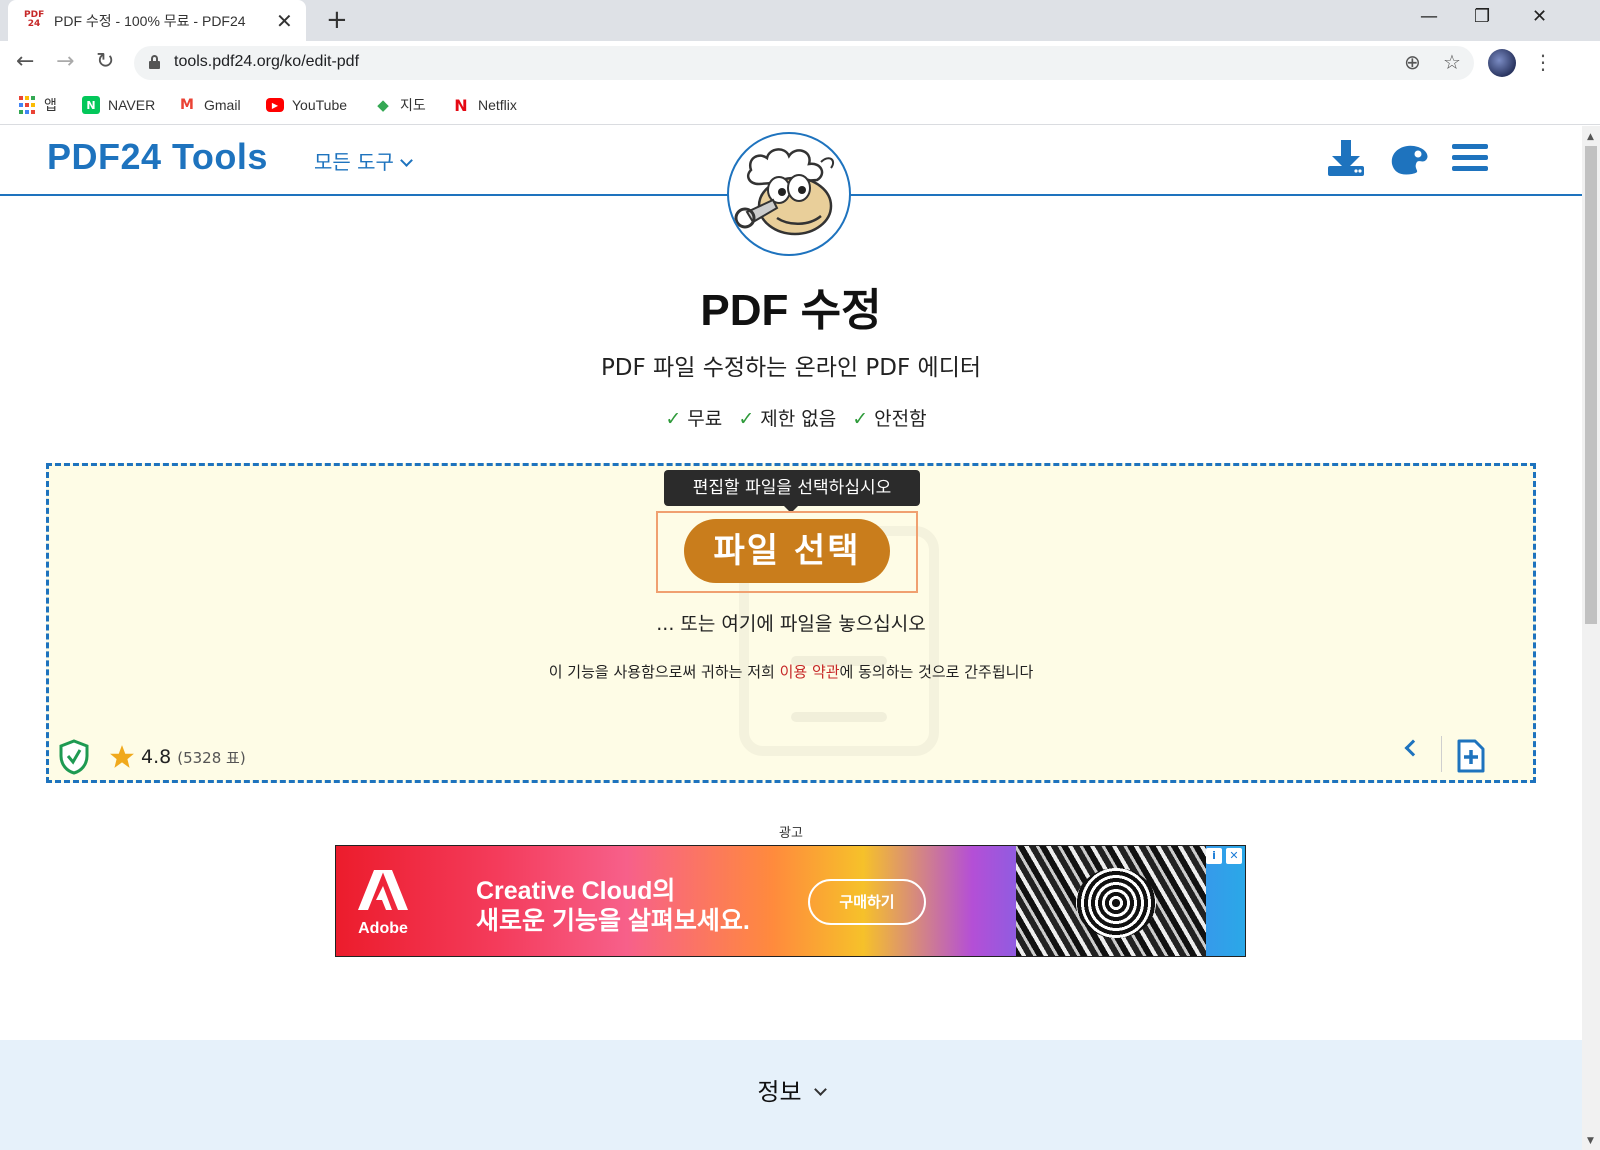 Image resolution: width=1600 pixels, height=1150 pixels. I want to click on select-file-button: 파일 선택, so click(787, 551).